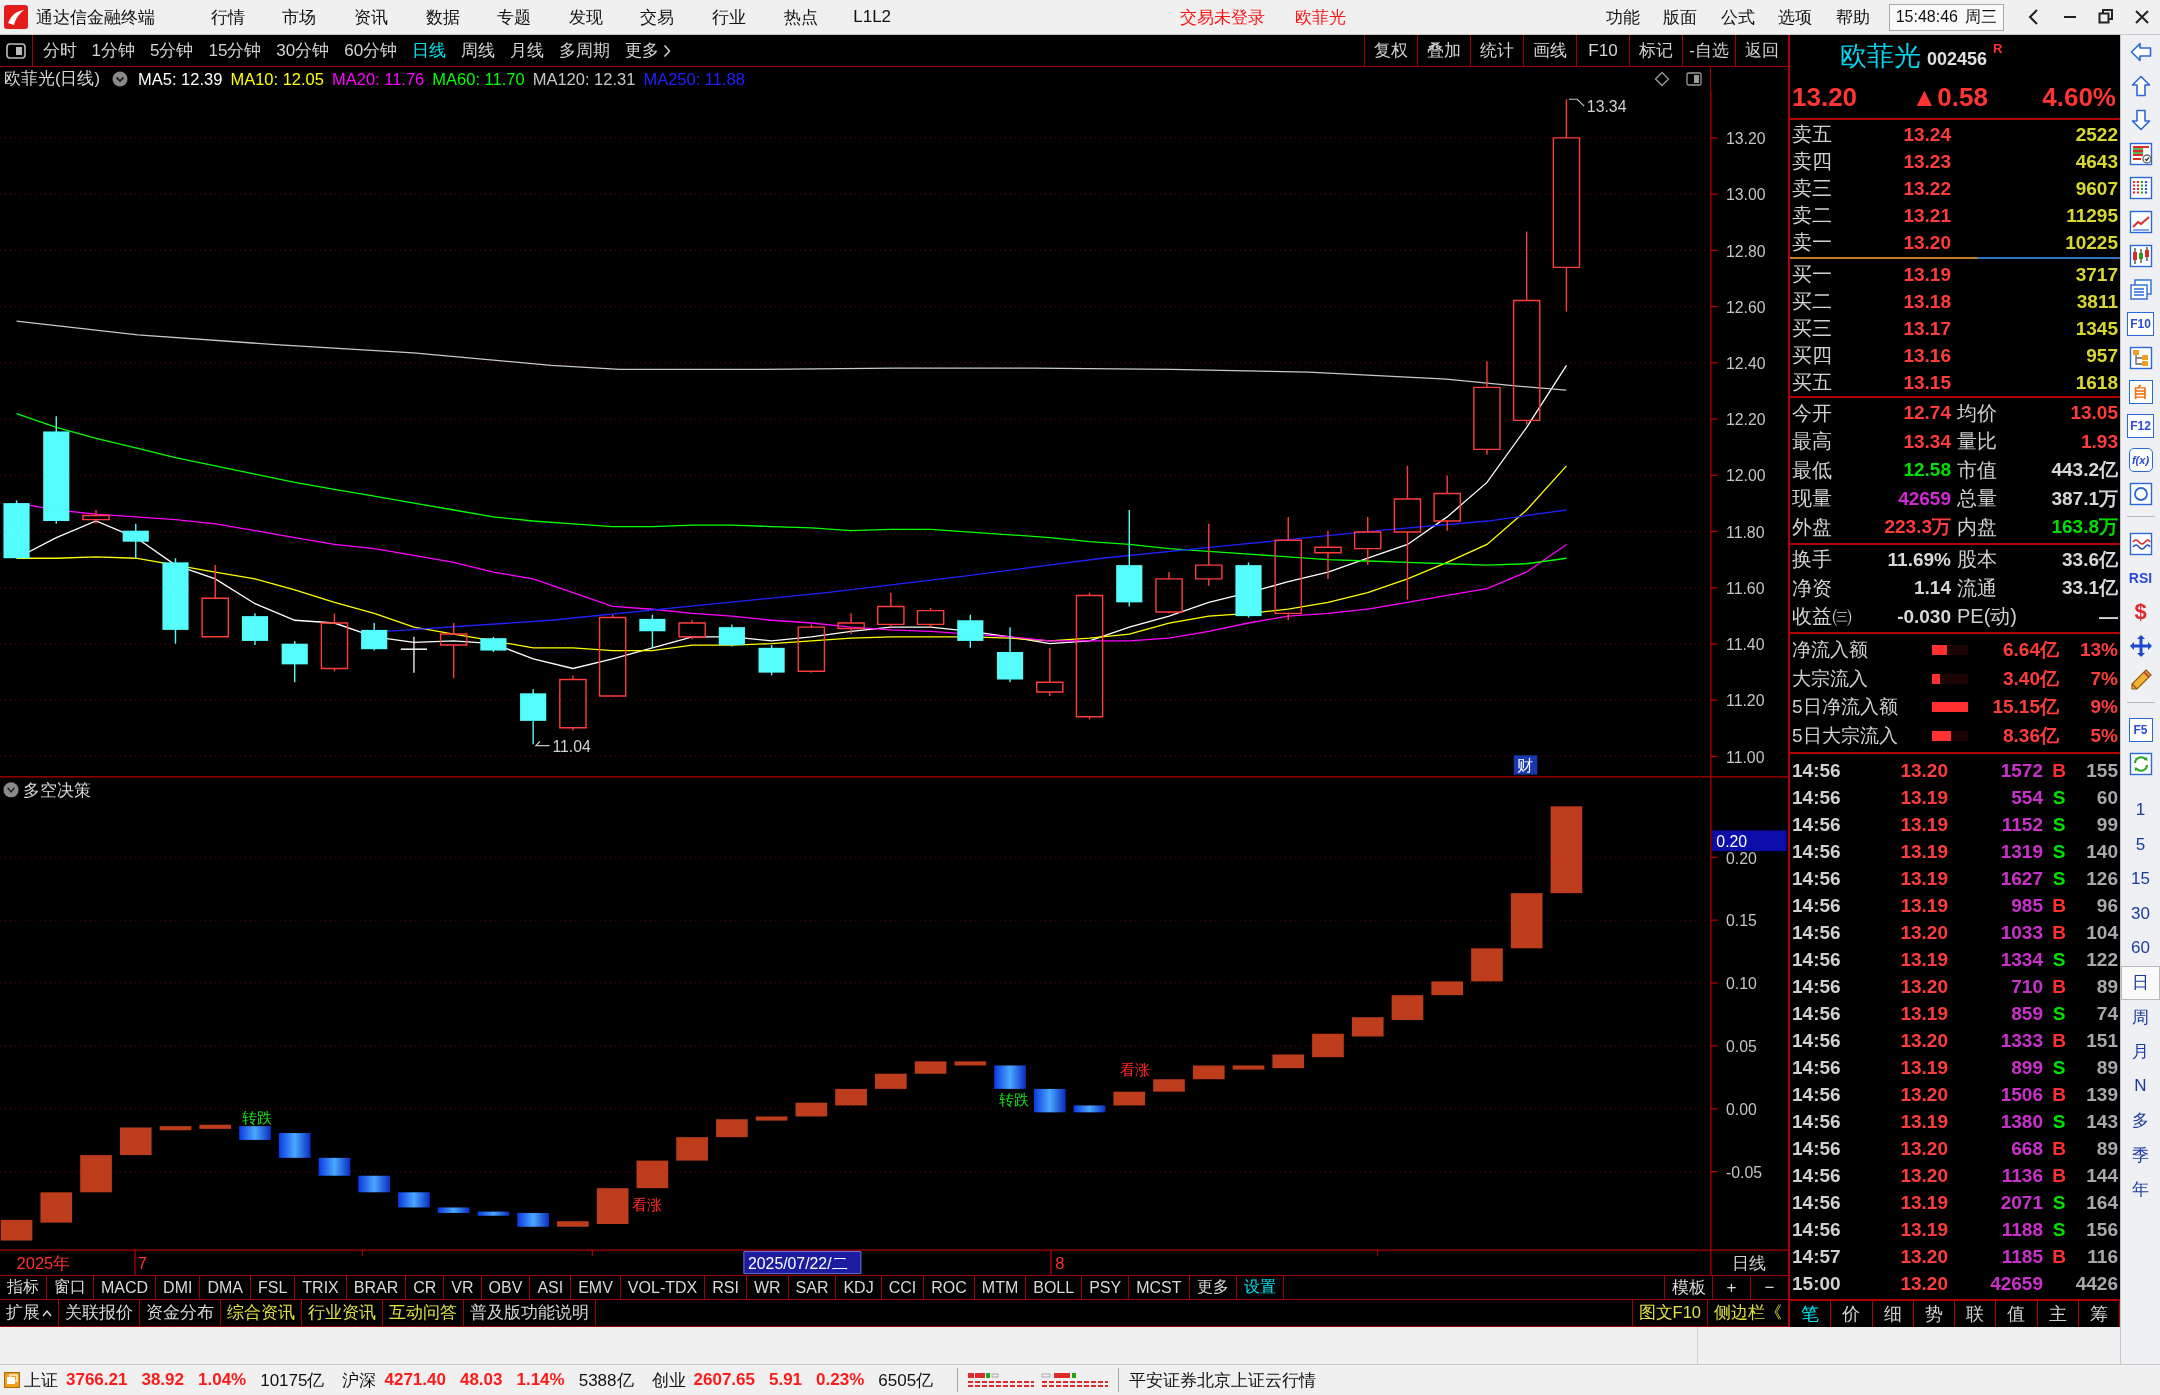  I want to click on grid-icon, so click(2140, 188).